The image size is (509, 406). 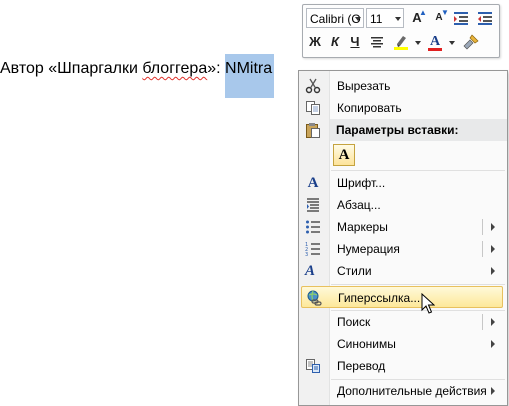 I want to click on menu-item-translate: Перевод, so click(x=402, y=366).